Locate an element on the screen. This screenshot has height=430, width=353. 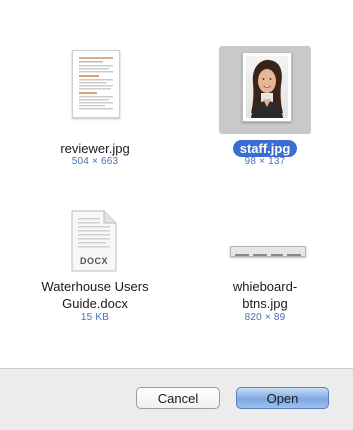
portrait-photo-icon is located at coordinates (267, 87).